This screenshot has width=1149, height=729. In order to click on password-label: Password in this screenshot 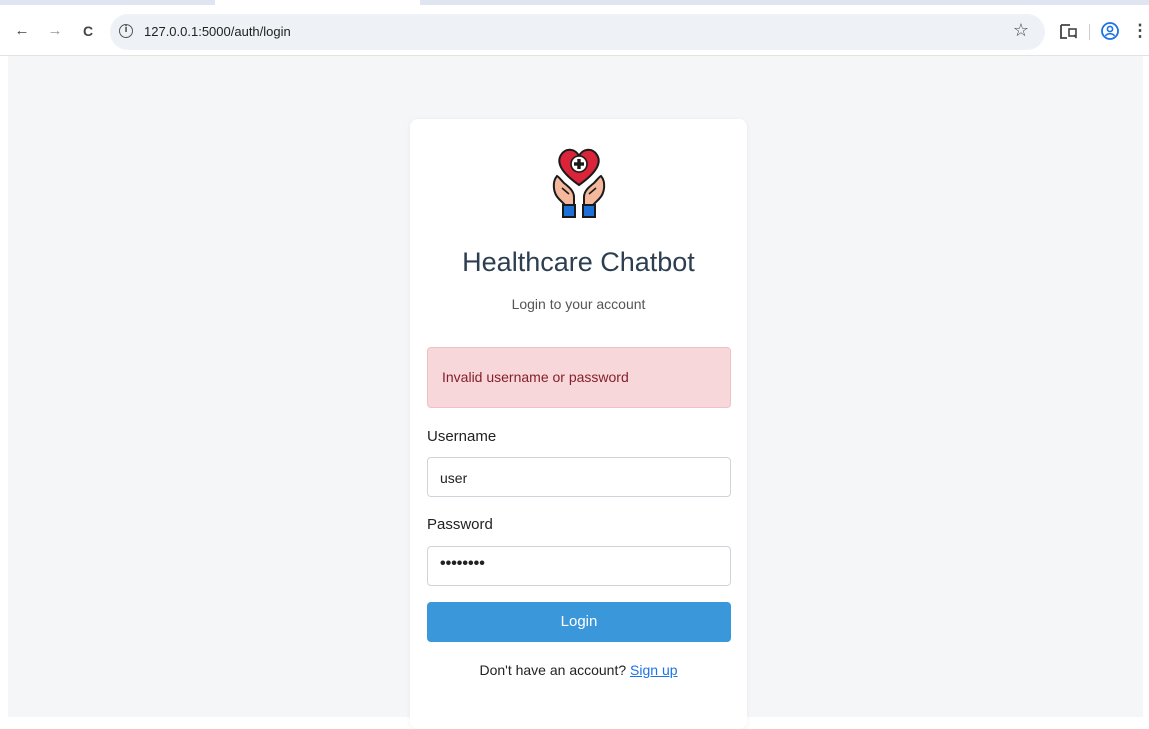, I will do `click(460, 524)`.